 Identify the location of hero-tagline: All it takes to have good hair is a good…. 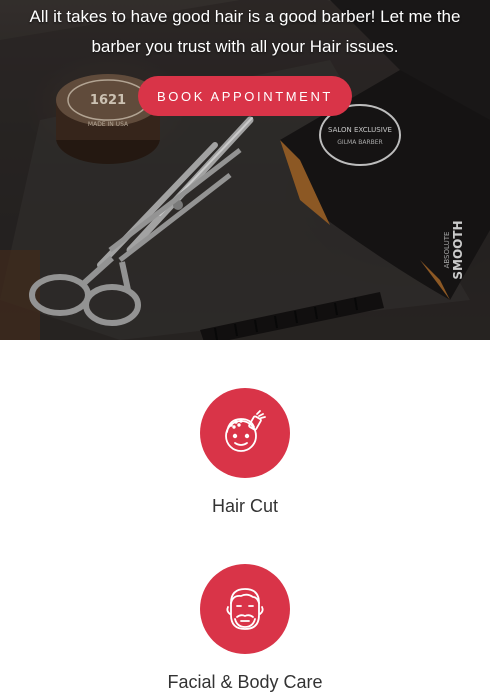
(245, 32).